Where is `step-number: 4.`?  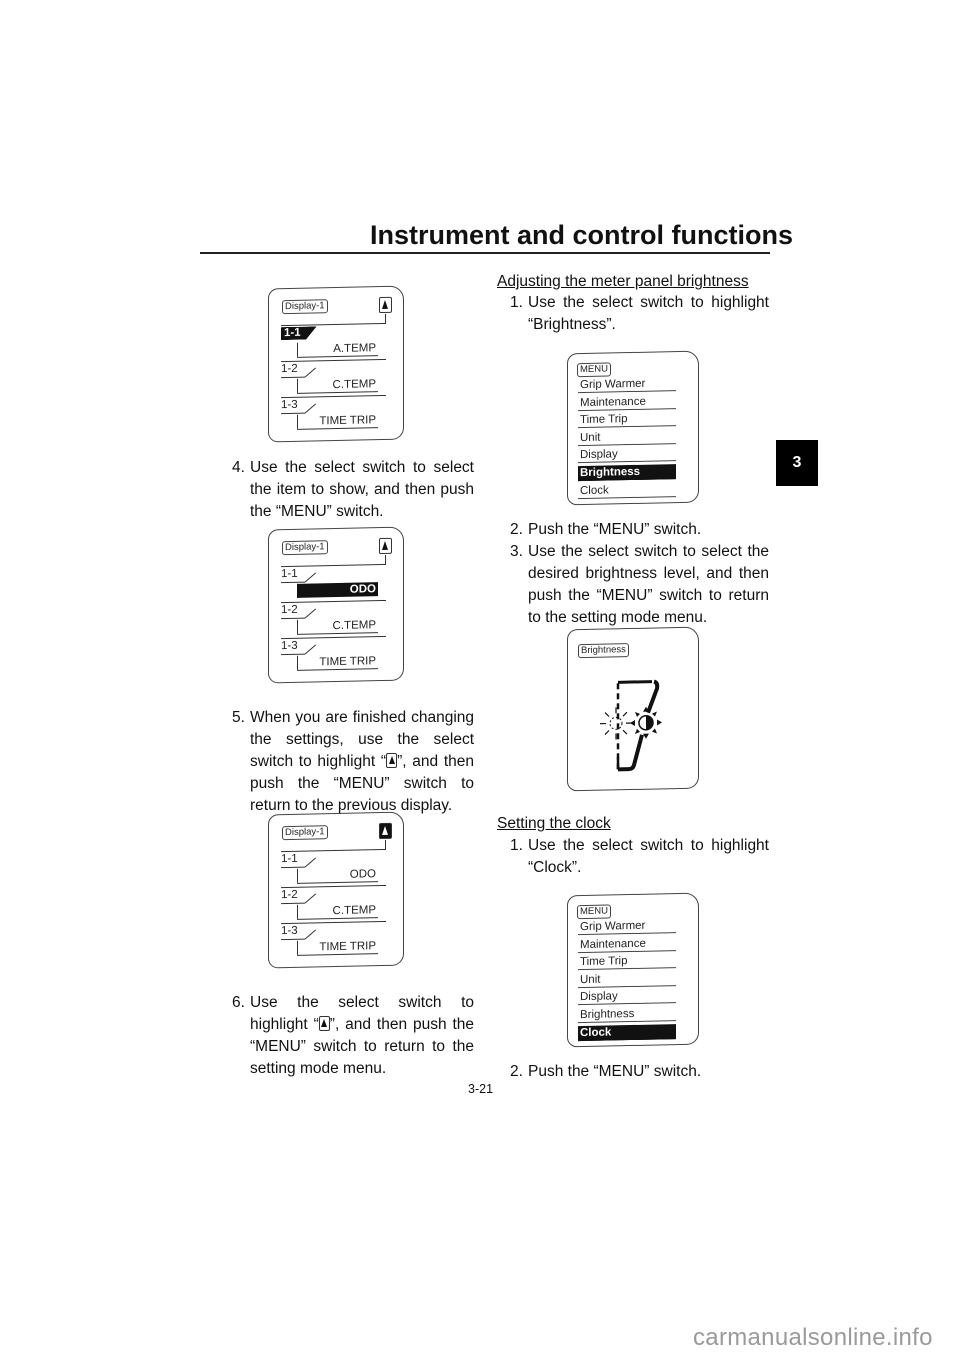 step-number: 4. is located at coordinates (238, 467).